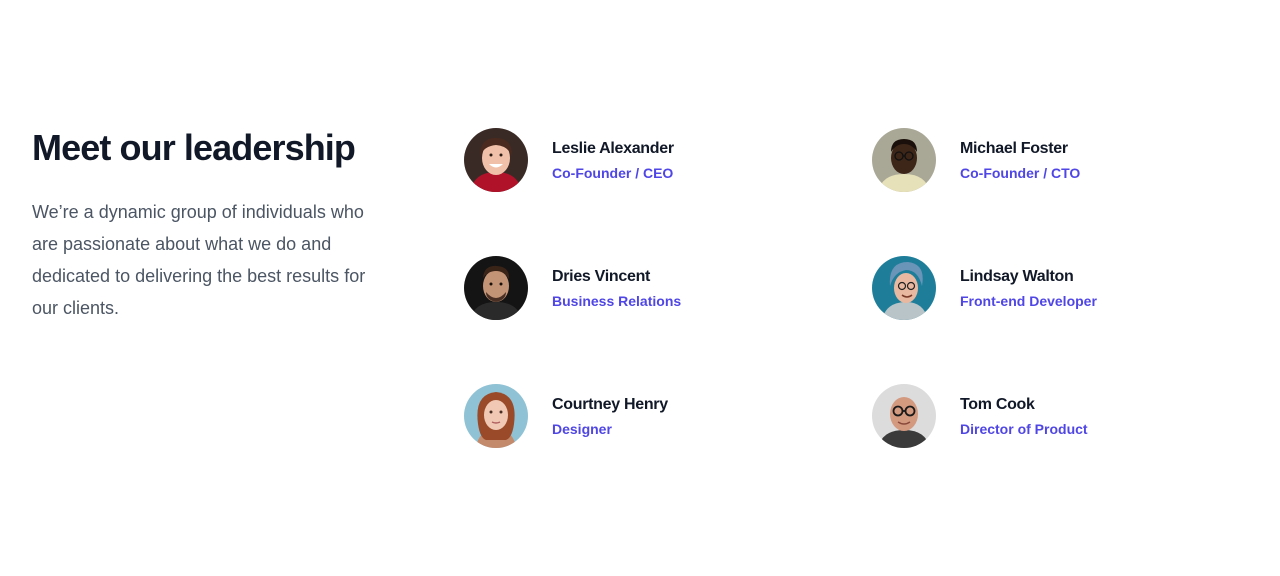 This screenshot has width=1280, height=576. Describe the element at coordinates (1060, 288) in the screenshot. I see `person-lindsay-walton: Lindsay Walton Front-end Developer` at that location.